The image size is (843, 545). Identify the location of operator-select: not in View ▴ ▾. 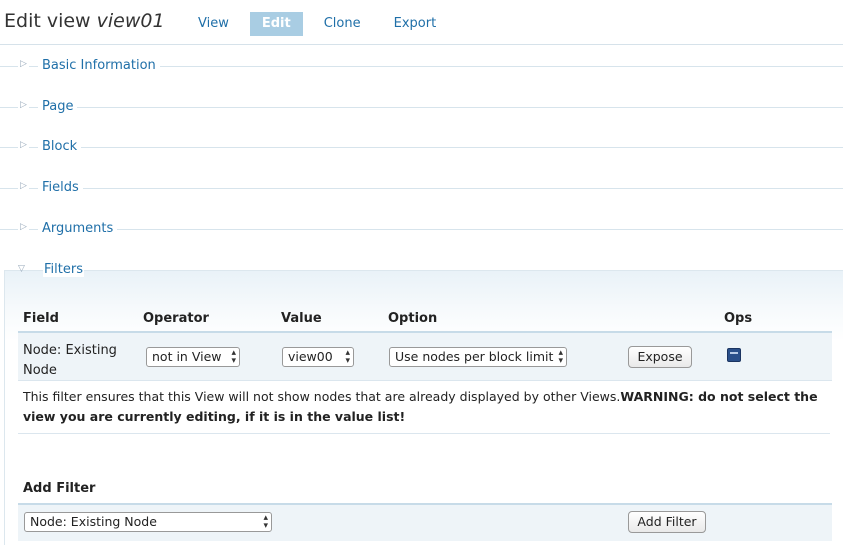
(193, 357).